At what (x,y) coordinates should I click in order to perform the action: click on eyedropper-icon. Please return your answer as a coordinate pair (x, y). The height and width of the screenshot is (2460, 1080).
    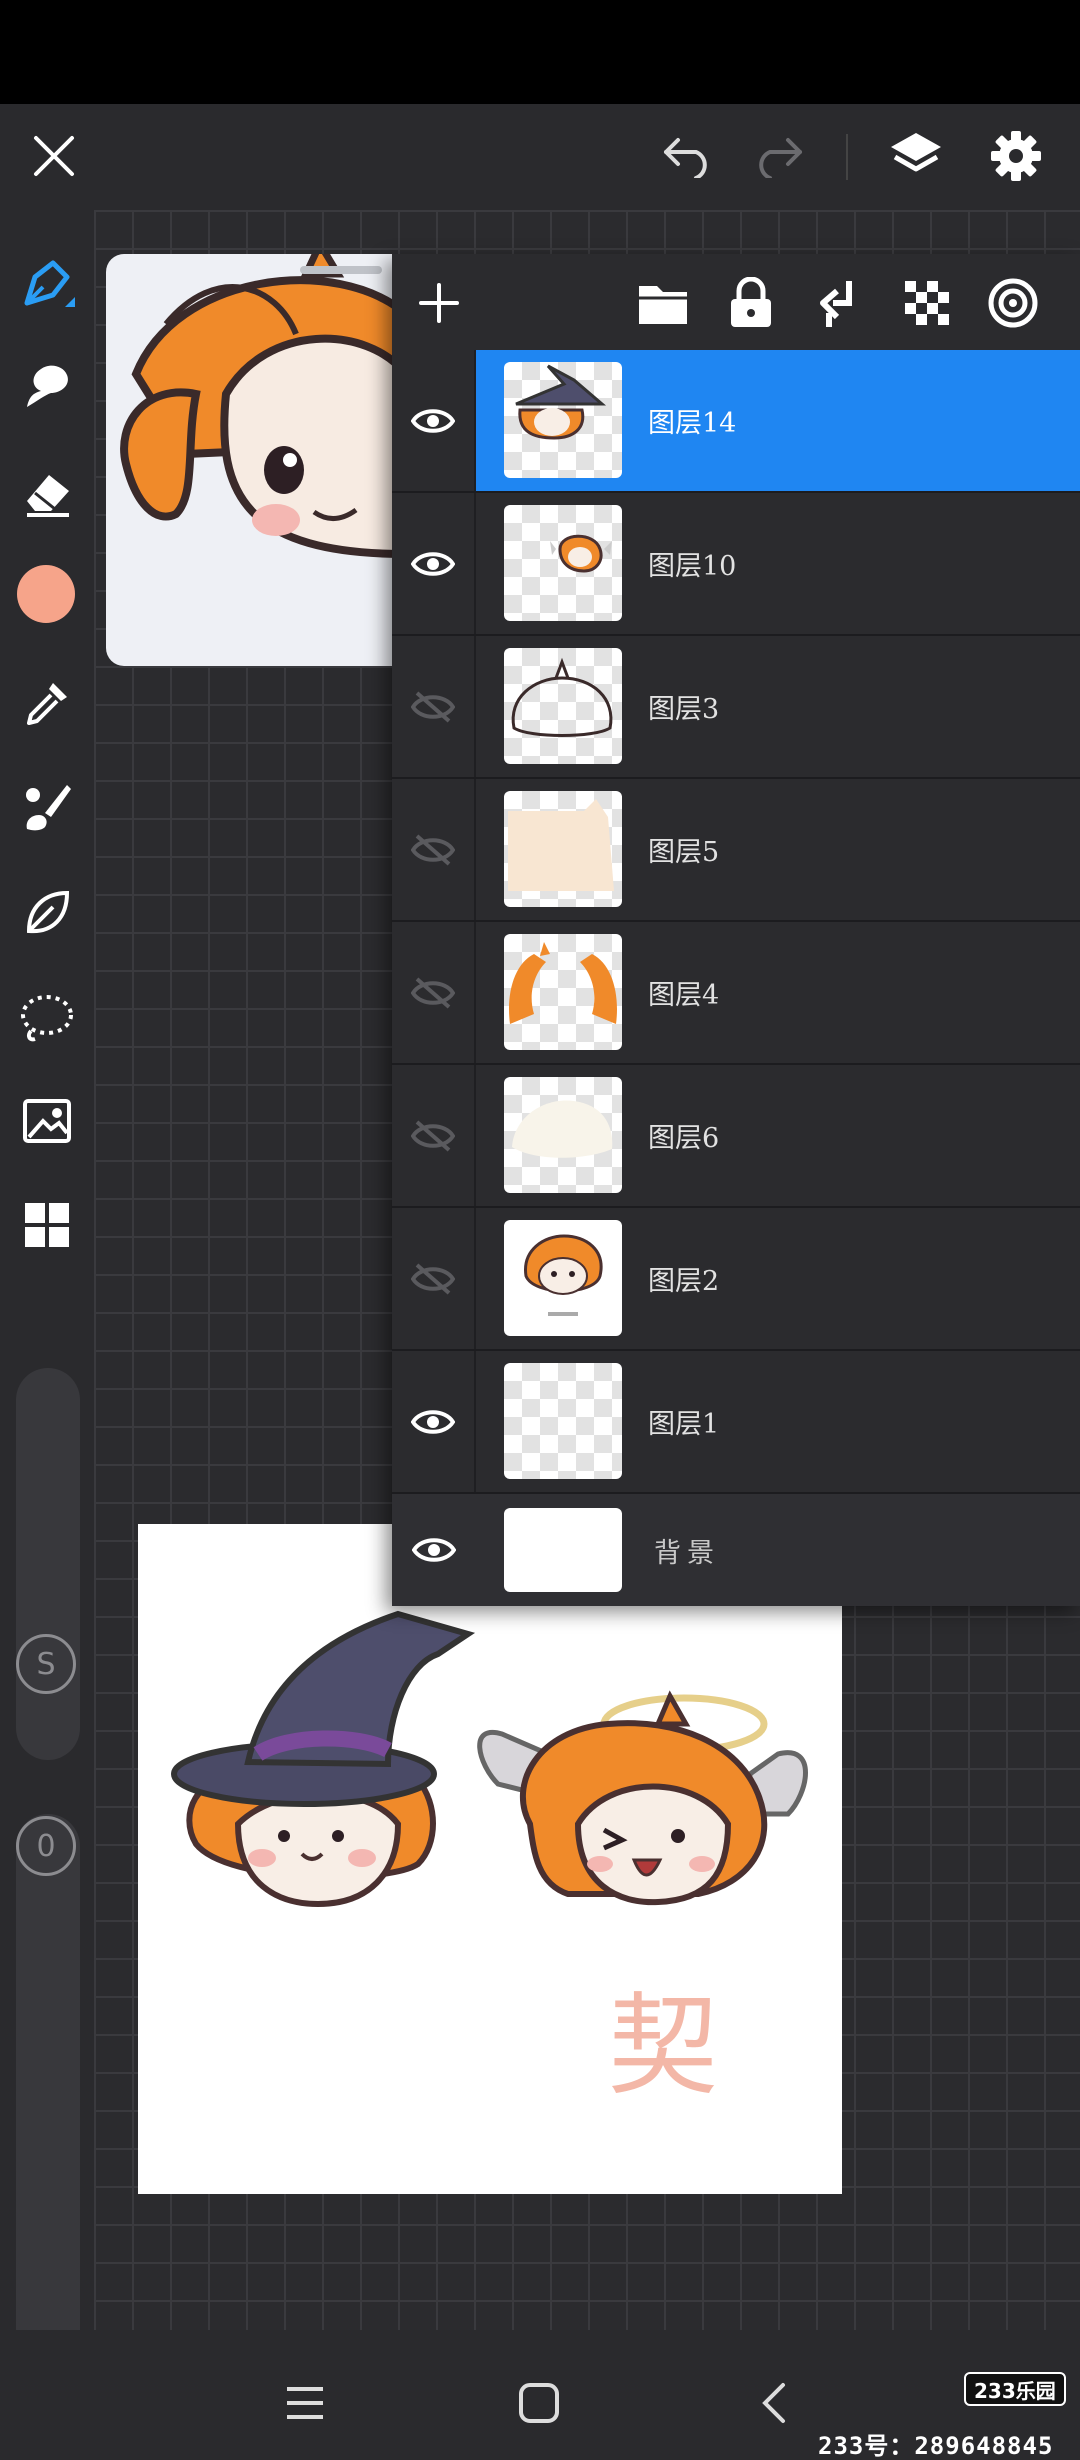
    Looking at the image, I should click on (47, 704).